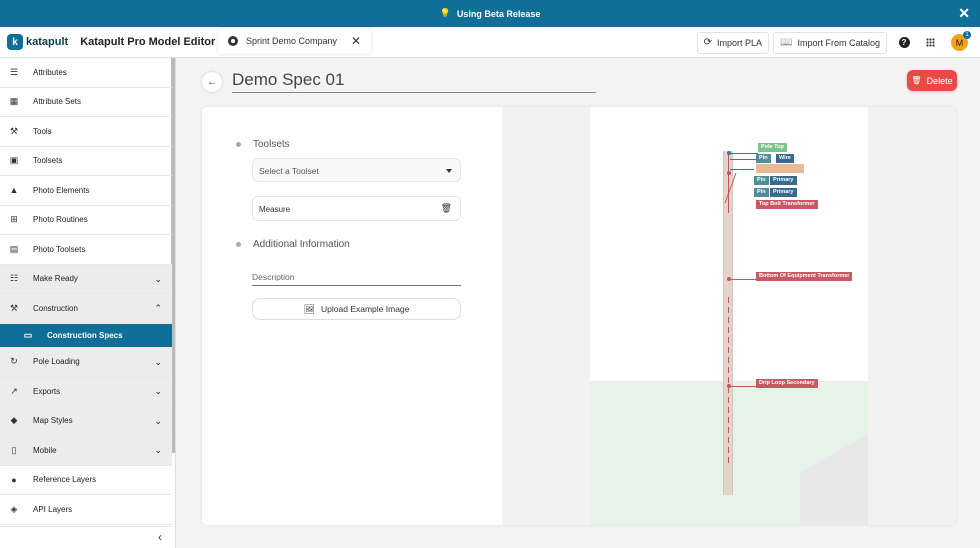 The image size is (980, 548). What do you see at coordinates (45, 450) in the screenshot?
I see `sidebar-item-label: Mobile` at bounding box center [45, 450].